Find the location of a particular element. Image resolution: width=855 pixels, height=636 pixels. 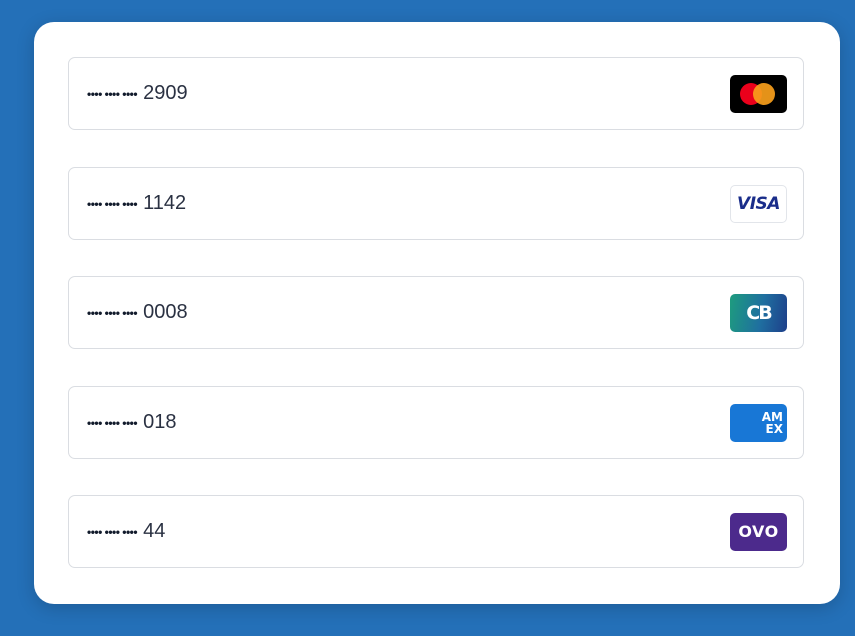

saved-card-cb: •••• •••• •••• 0008 CB is located at coordinates (436, 312).